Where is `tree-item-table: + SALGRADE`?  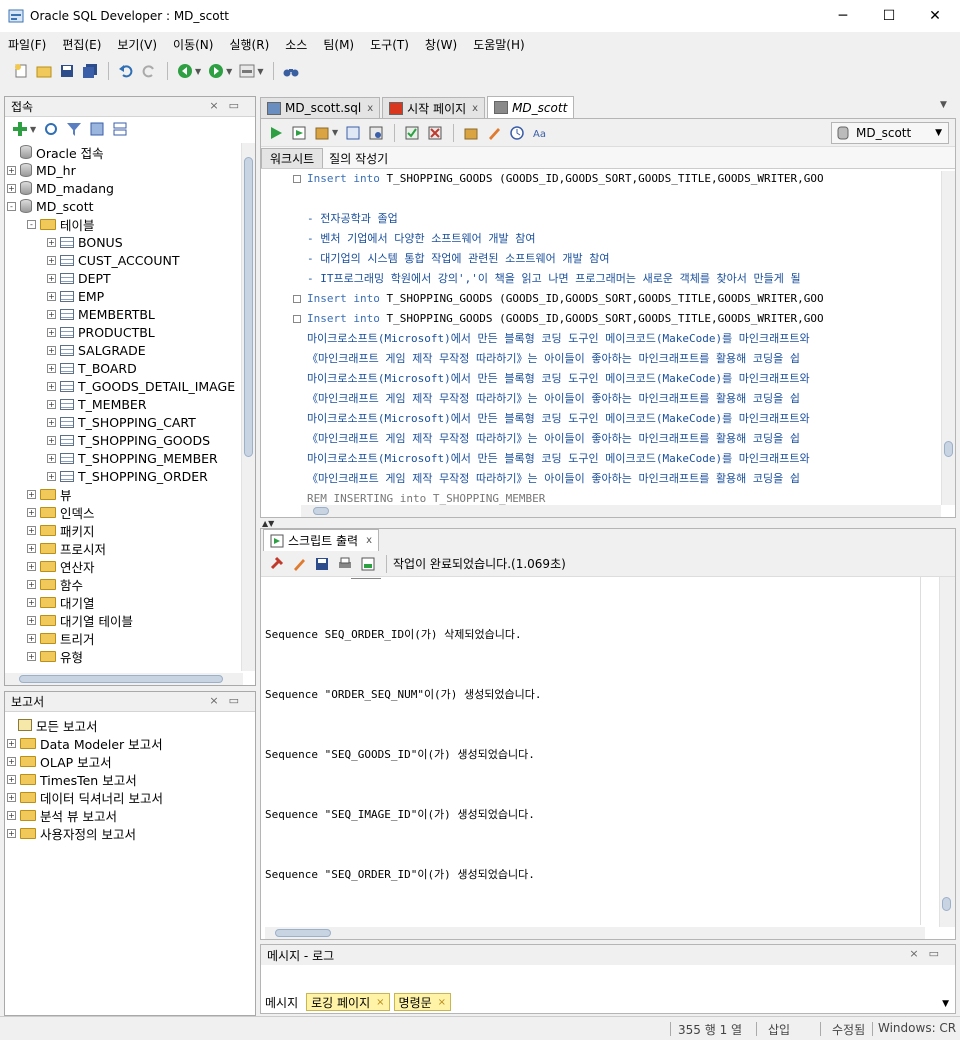 tree-item-table: + SALGRADE is located at coordinates (123, 350).